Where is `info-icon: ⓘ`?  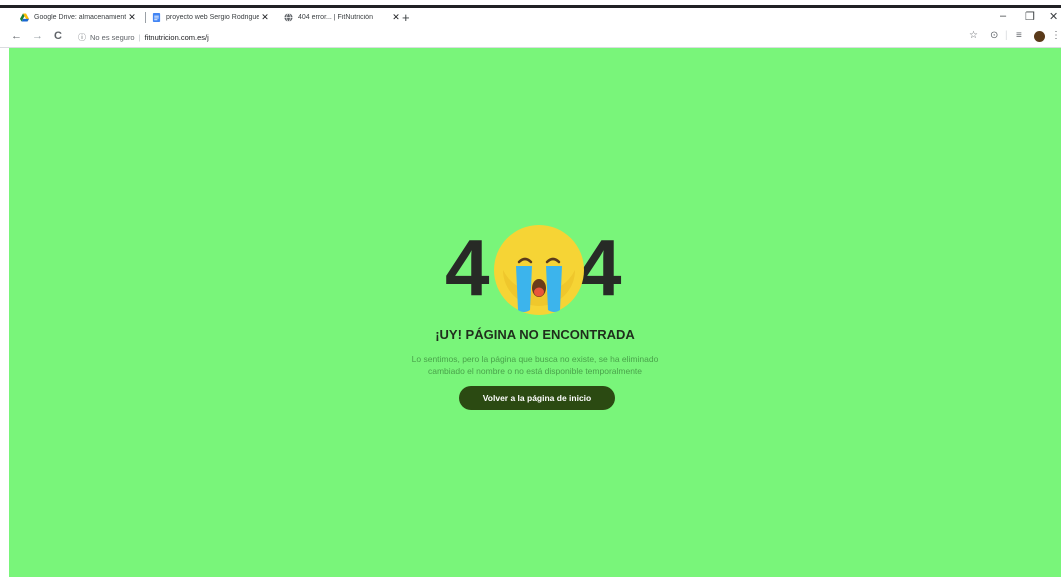 info-icon: ⓘ is located at coordinates (82, 37).